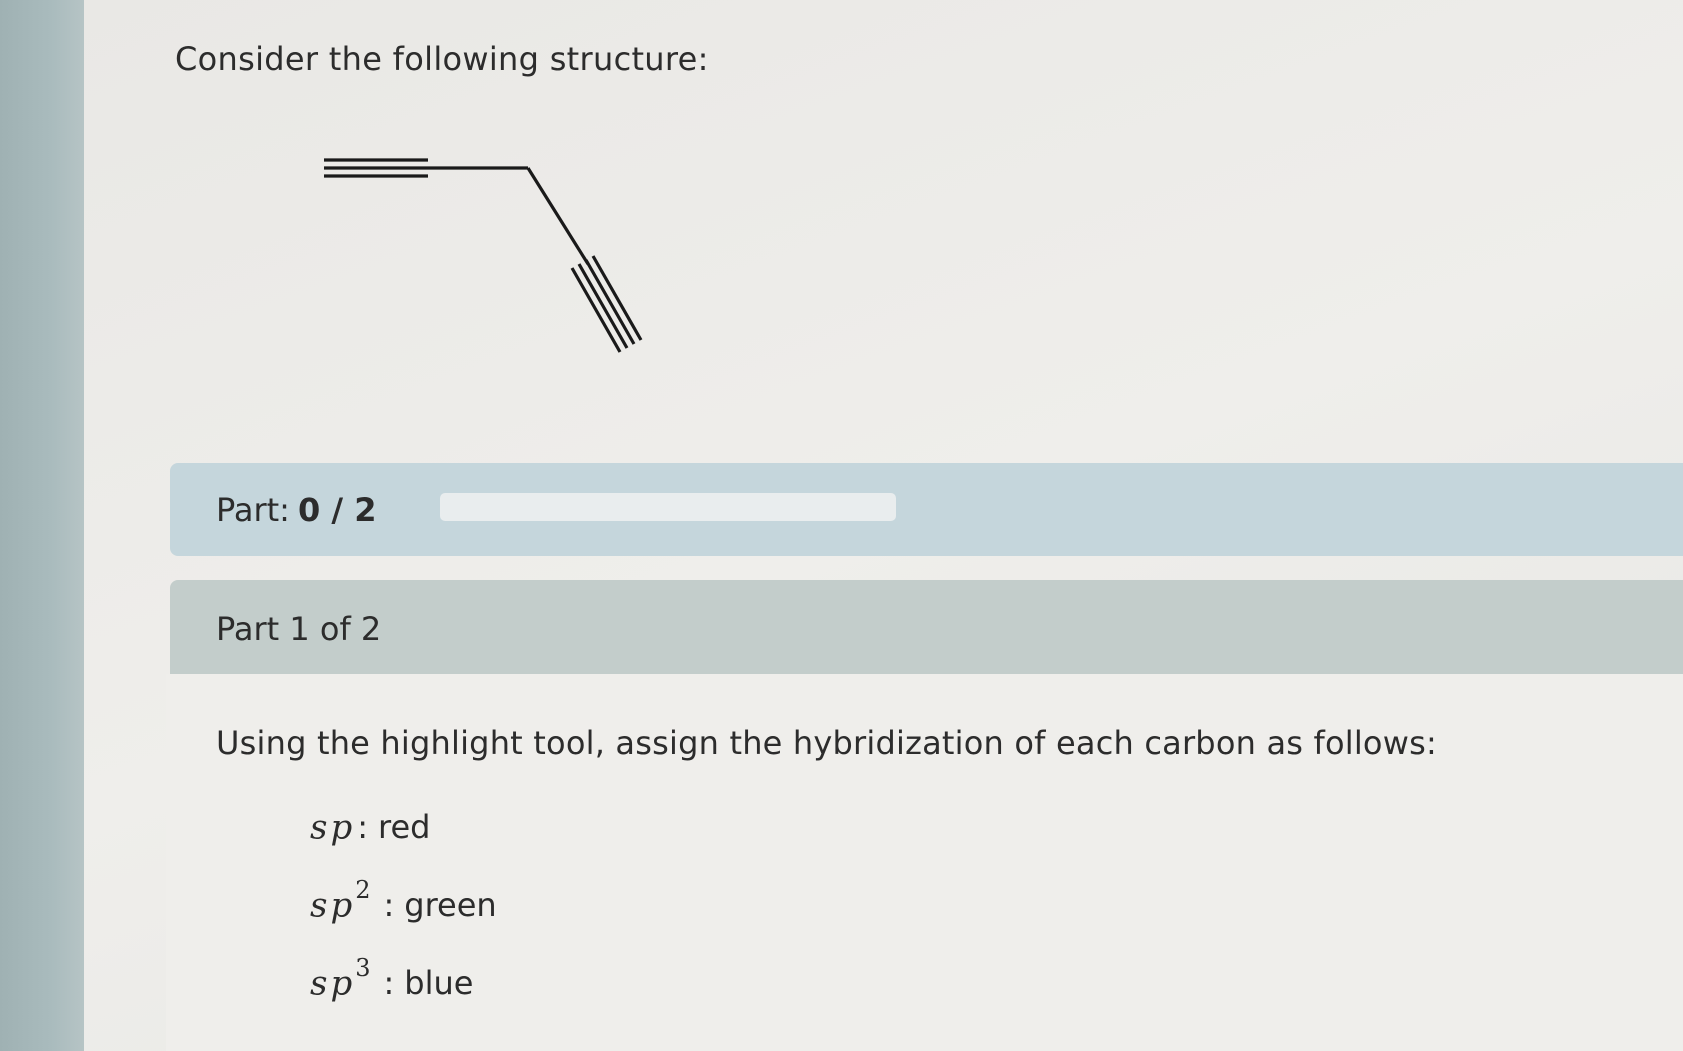  Describe the element at coordinates (404, 827) in the screenshot. I see `color-name-red: red` at that location.